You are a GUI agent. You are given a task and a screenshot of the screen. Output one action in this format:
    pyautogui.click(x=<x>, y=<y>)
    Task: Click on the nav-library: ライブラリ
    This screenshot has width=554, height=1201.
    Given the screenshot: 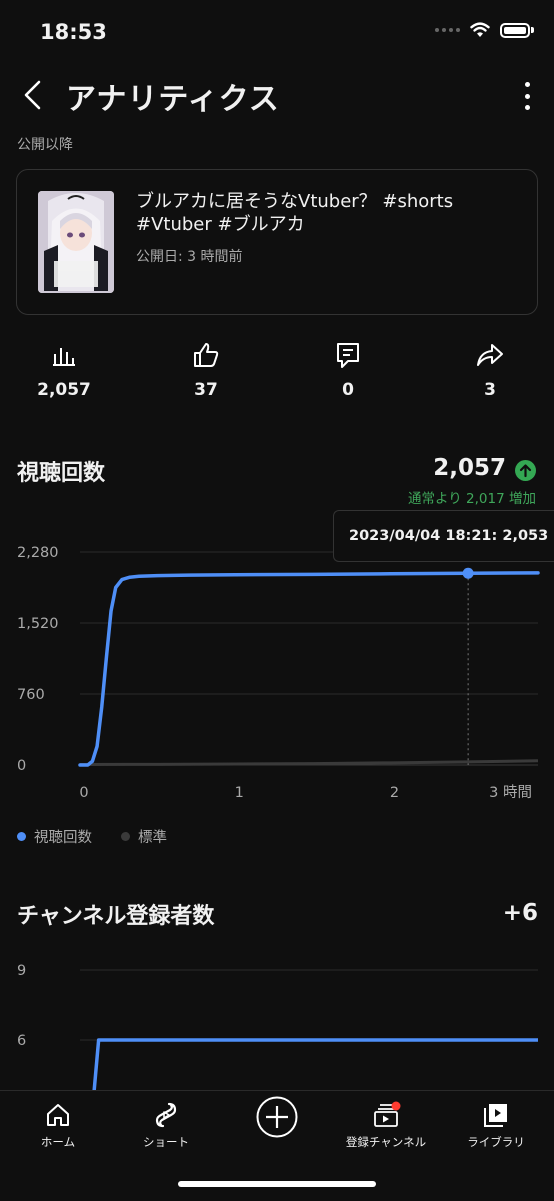 What is the action you would take?
    pyautogui.click(x=496, y=1125)
    